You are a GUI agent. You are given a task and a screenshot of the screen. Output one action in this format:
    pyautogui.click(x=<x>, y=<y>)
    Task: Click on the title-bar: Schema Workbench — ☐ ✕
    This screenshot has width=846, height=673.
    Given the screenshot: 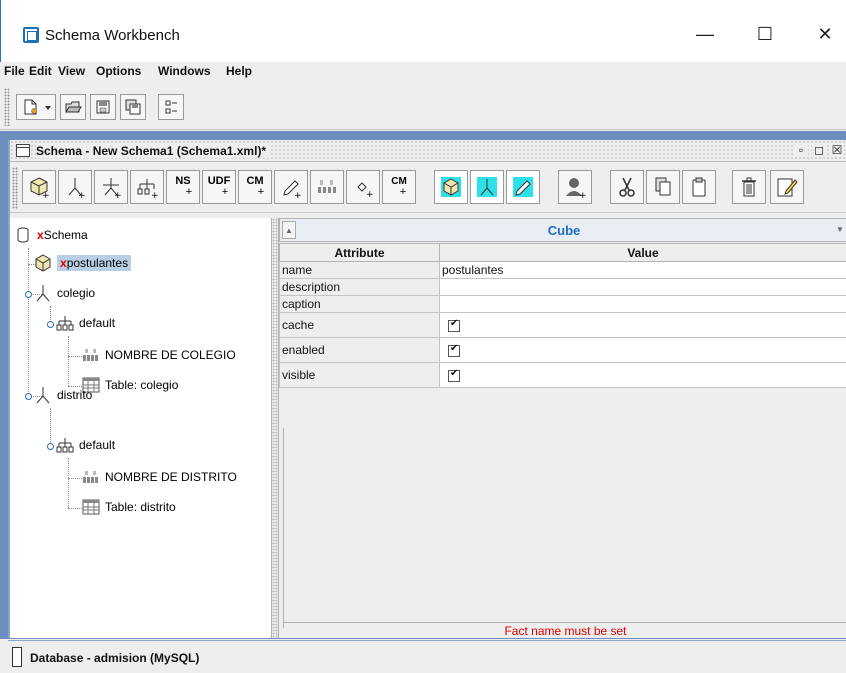 What is the action you would take?
    pyautogui.click(x=423, y=31)
    